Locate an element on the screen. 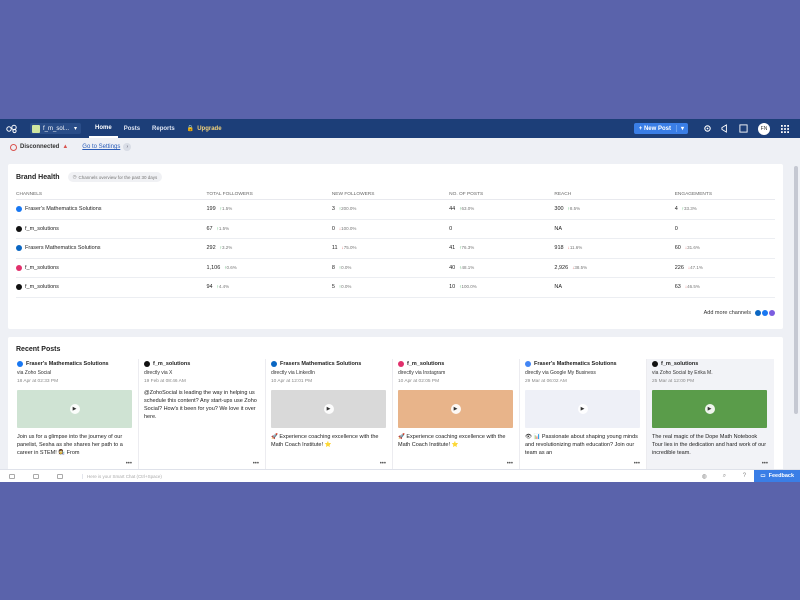 This screenshot has width=800, height=600. post-source: via Zoho Social is located at coordinates (34, 373).